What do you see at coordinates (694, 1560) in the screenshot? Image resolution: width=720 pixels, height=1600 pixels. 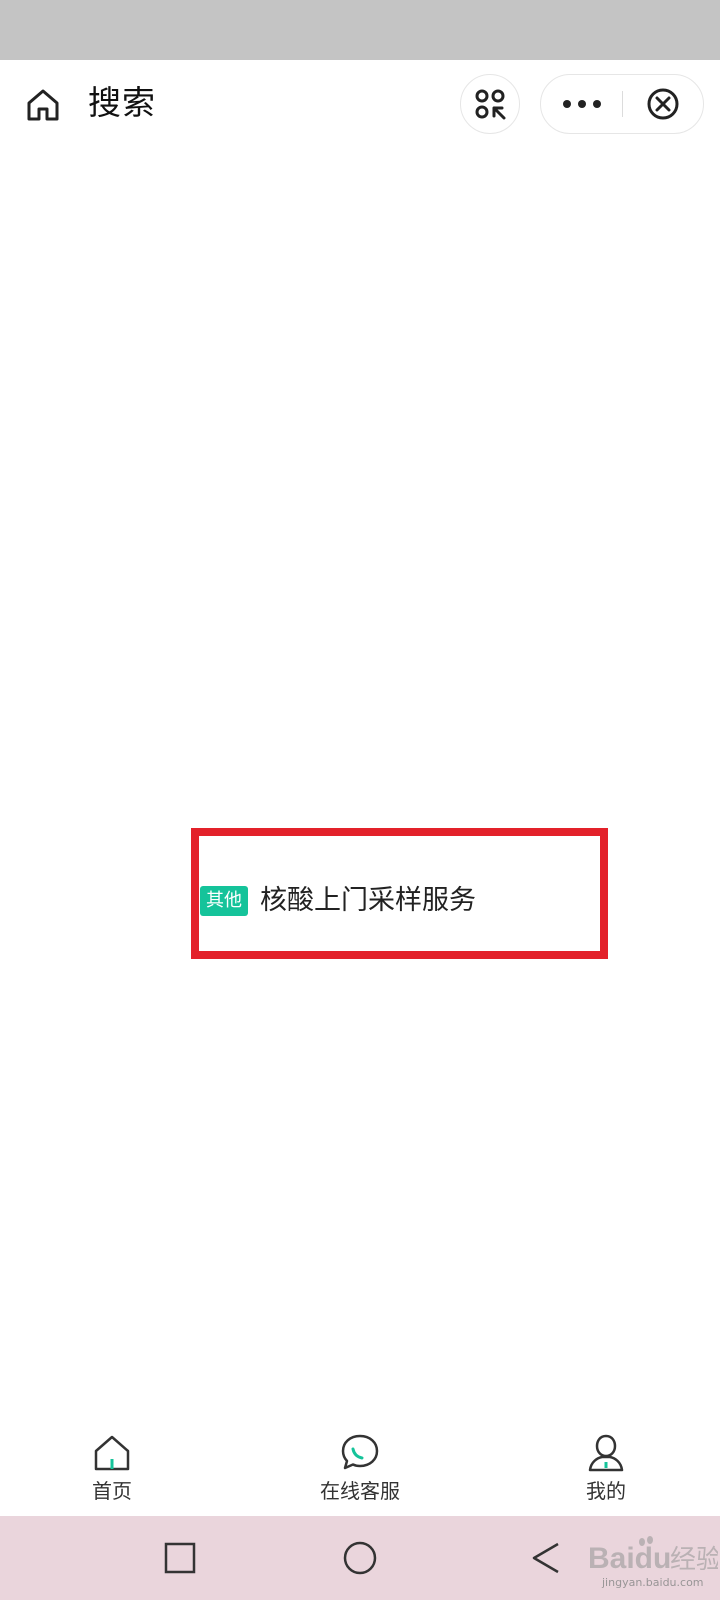 I see `svg-text: 经验` at bounding box center [694, 1560].